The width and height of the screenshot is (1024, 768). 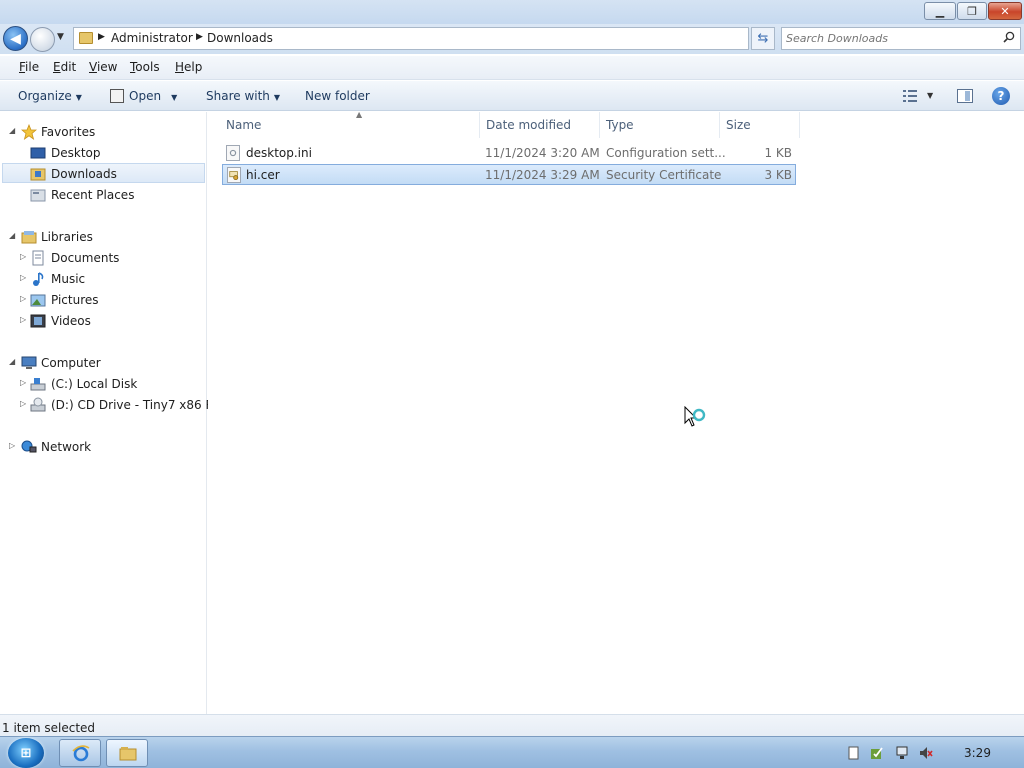 What do you see at coordinates (152, 38) in the screenshot?
I see `breadcrumb-administrator: Administrator` at bounding box center [152, 38].